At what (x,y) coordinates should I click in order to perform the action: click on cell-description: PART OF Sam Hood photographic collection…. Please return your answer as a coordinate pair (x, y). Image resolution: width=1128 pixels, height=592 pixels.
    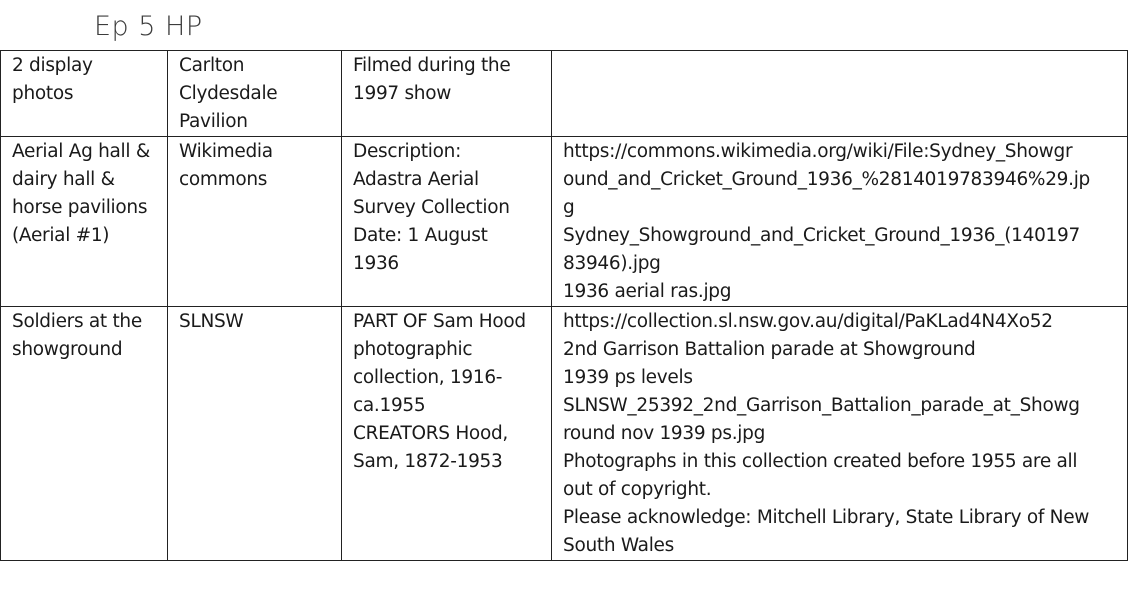
    Looking at the image, I should click on (446, 433).